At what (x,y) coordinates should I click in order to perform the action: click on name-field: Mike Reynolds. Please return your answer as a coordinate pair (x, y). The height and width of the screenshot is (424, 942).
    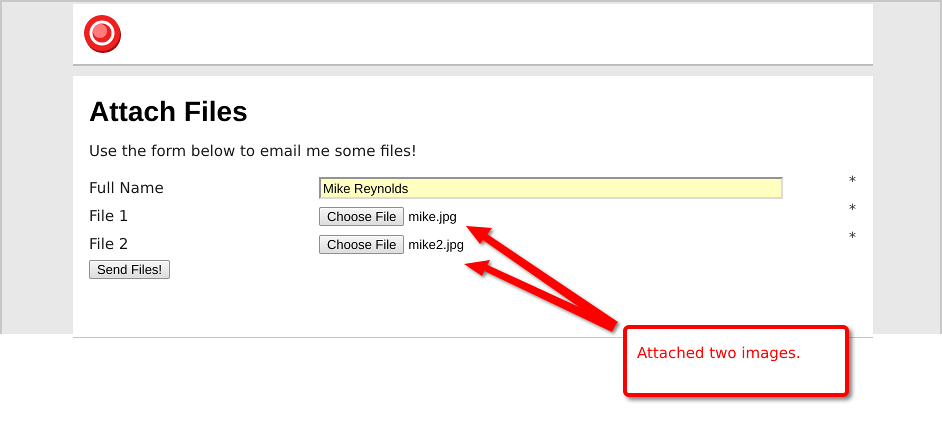
    Looking at the image, I should click on (551, 188).